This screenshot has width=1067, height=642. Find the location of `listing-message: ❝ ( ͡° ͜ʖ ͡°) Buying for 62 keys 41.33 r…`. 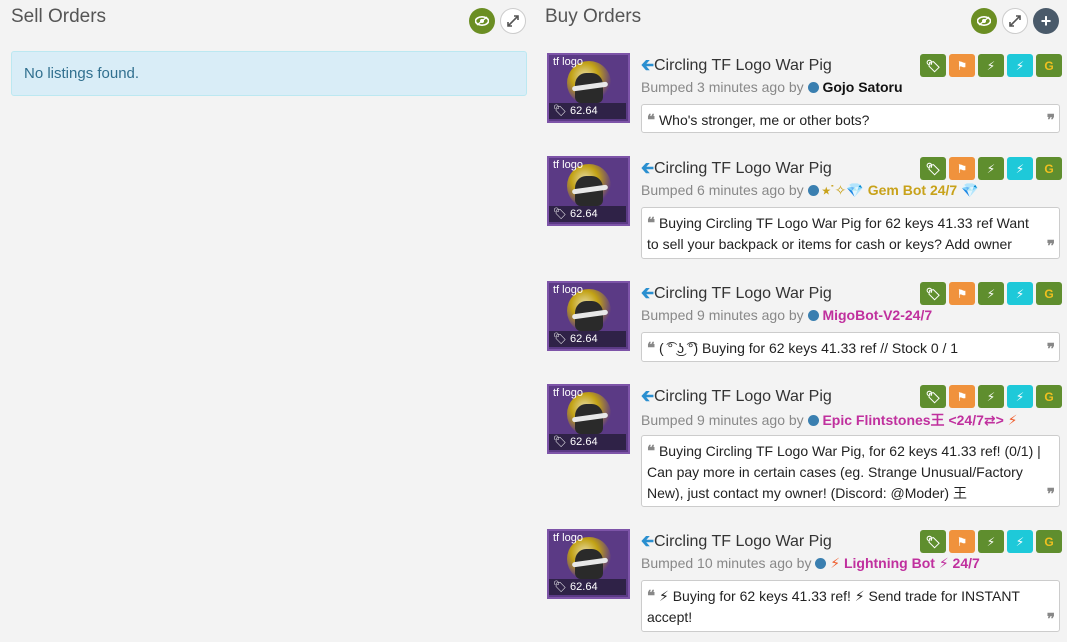

listing-message: ❝ ( ͡° ͜ʖ ͡°) Buying for 62 keys 41.33 r… is located at coordinates (850, 347).